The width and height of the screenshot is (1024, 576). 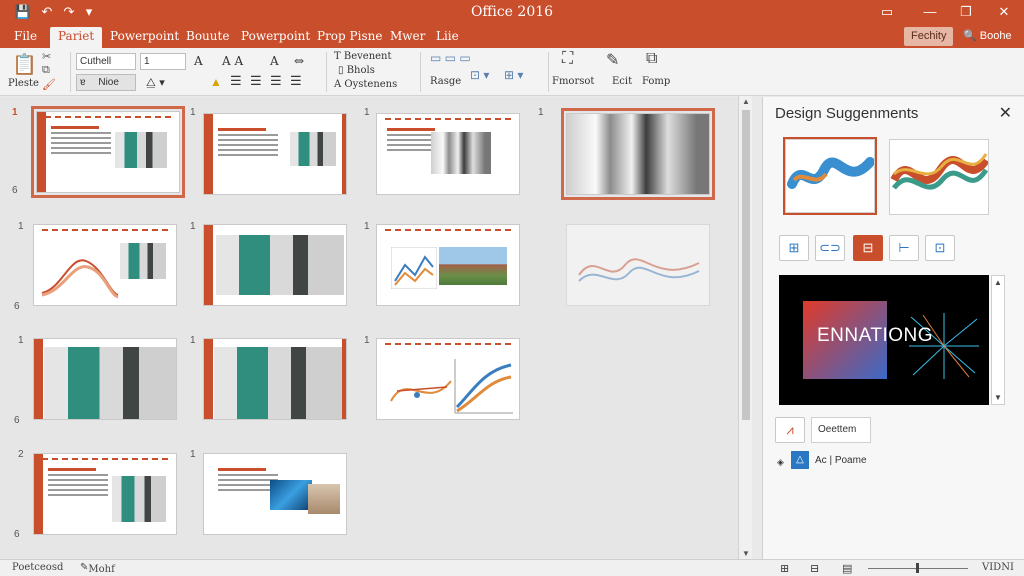 I want to click on option-label: Ac | Poame, so click(x=841, y=460).